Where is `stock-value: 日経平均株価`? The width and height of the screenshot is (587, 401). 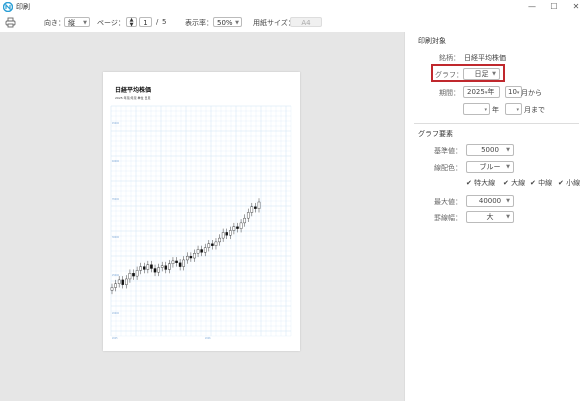
stock-value: 日経平均株価 is located at coordinates (485, 58).